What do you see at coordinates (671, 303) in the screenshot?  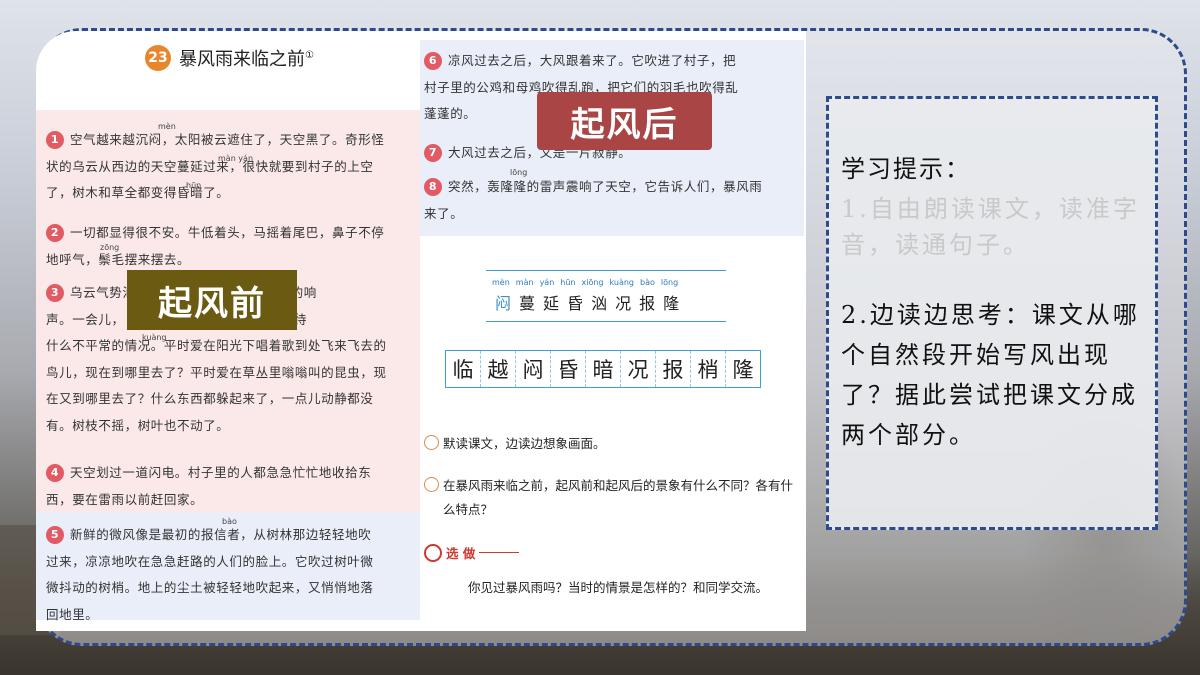 I see `recognize-char: 隆` at bounding box center [671, 303].